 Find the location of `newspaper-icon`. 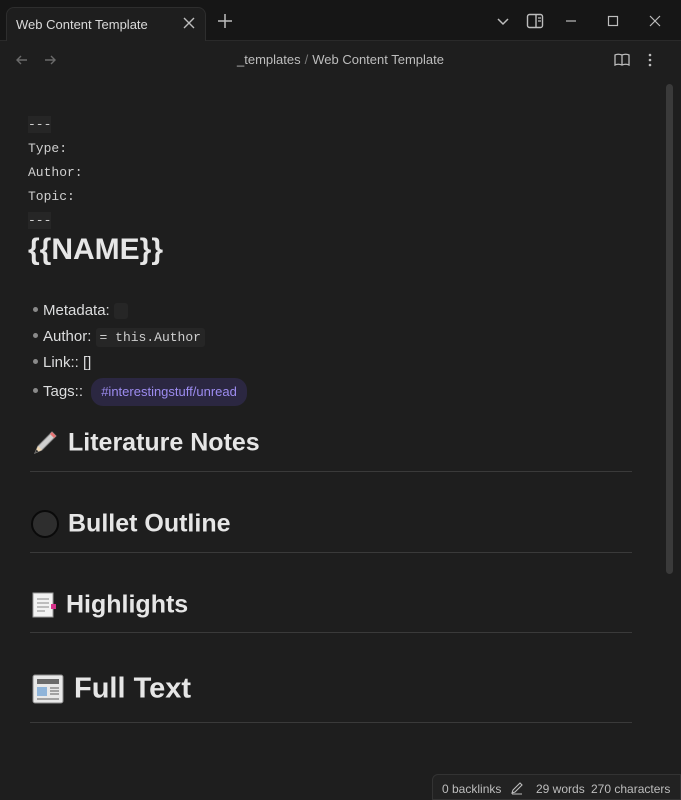

newspaper-icon is located at coordinates (48, 689).